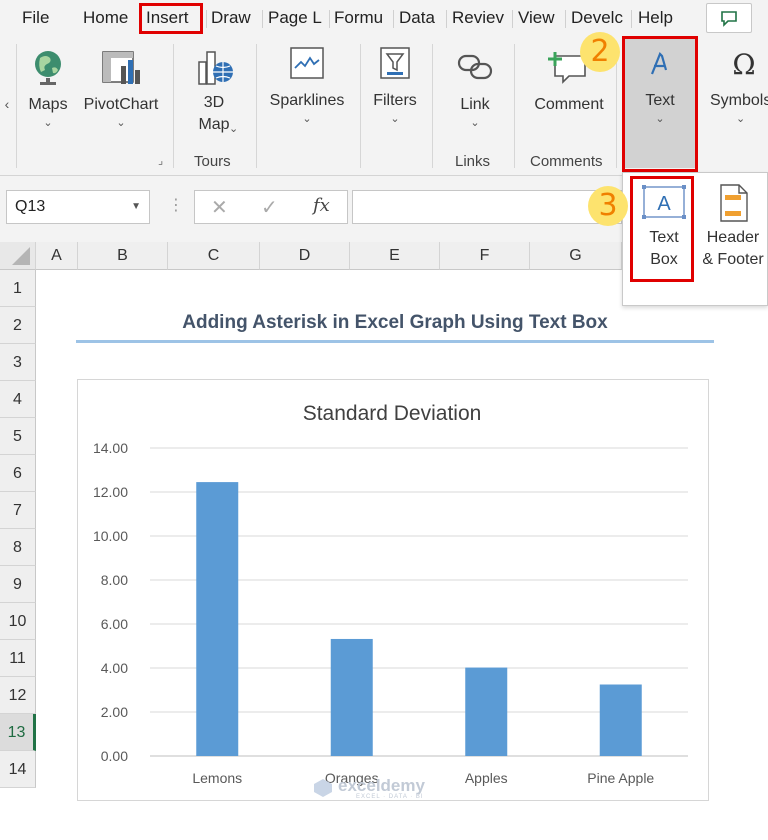  I want to click on filters-button: Filters ⌄, so click(395, 84).